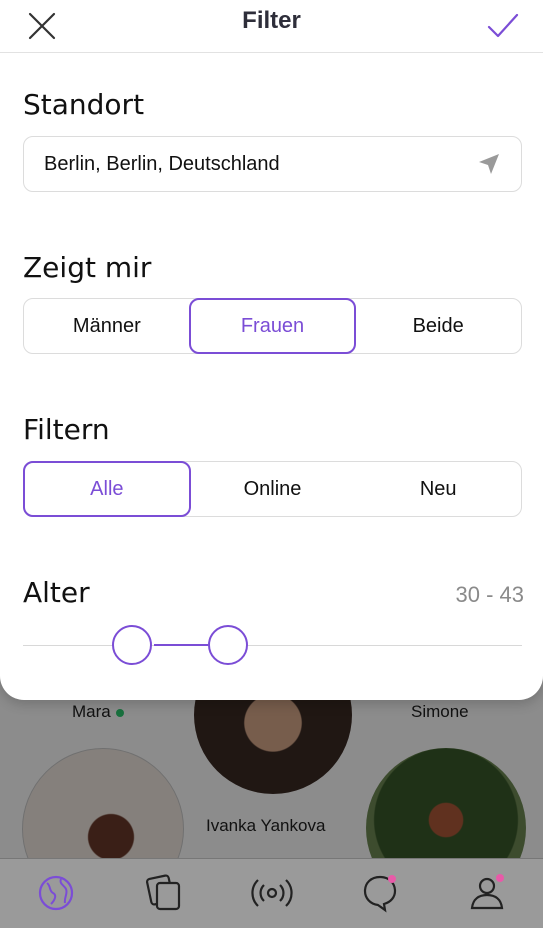 The height and width of the screenshot is (928, 543). I want to click on show-me-label: Zeigt mir, so click(87, 267).